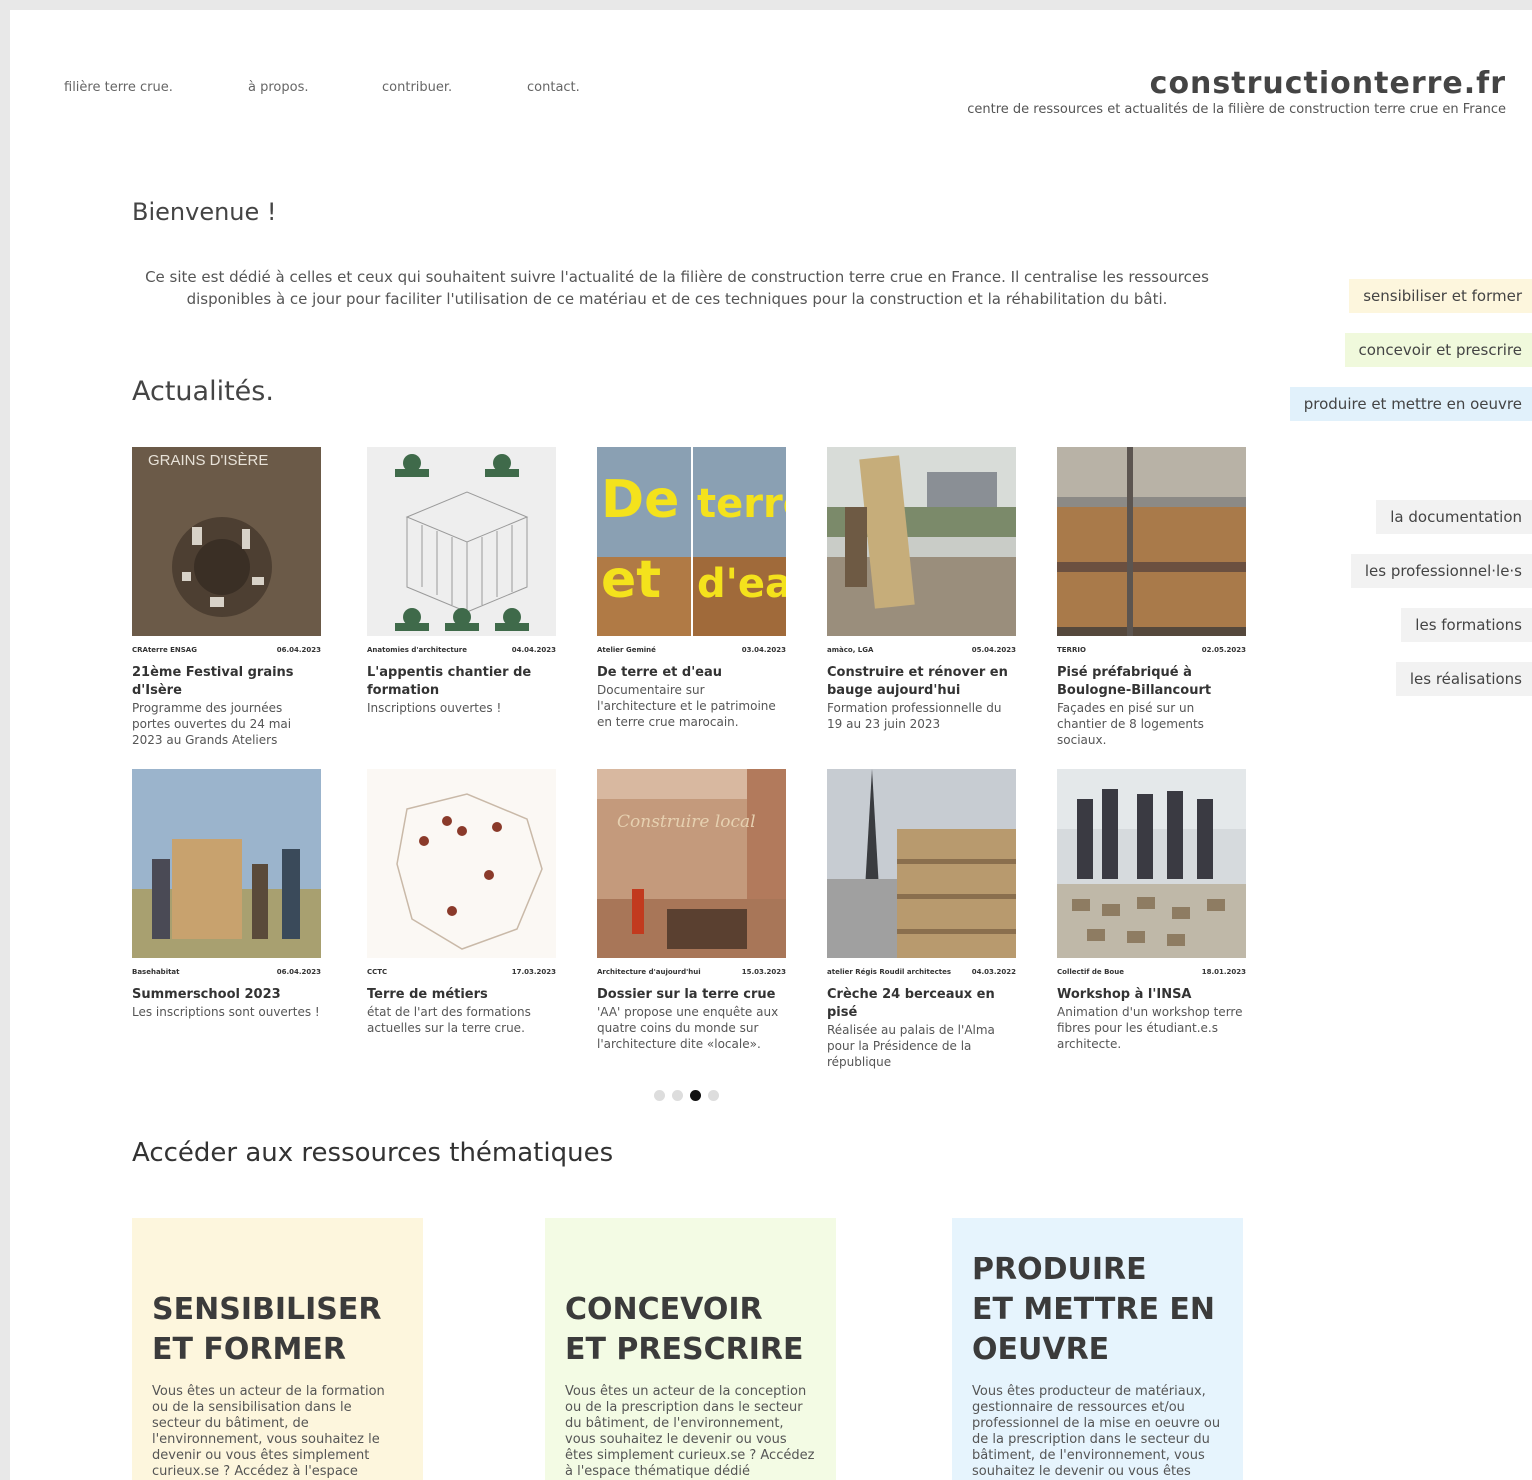 This screenshot has width=1532, height=1480. Describe the element at coordinates (921, 1004) in the screenshot. I see `news-card-title: Crèche 24 berceaux en pisé` at that location.